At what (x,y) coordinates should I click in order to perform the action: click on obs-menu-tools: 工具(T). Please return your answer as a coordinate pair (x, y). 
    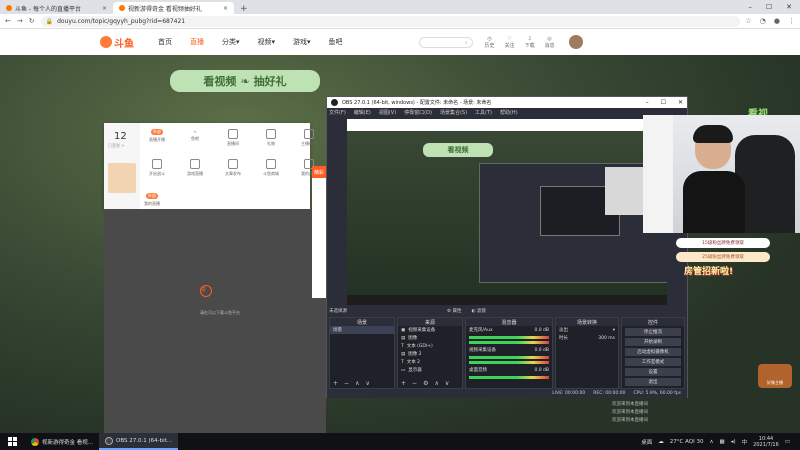
    Looking at the image, I should click on (483, 112).